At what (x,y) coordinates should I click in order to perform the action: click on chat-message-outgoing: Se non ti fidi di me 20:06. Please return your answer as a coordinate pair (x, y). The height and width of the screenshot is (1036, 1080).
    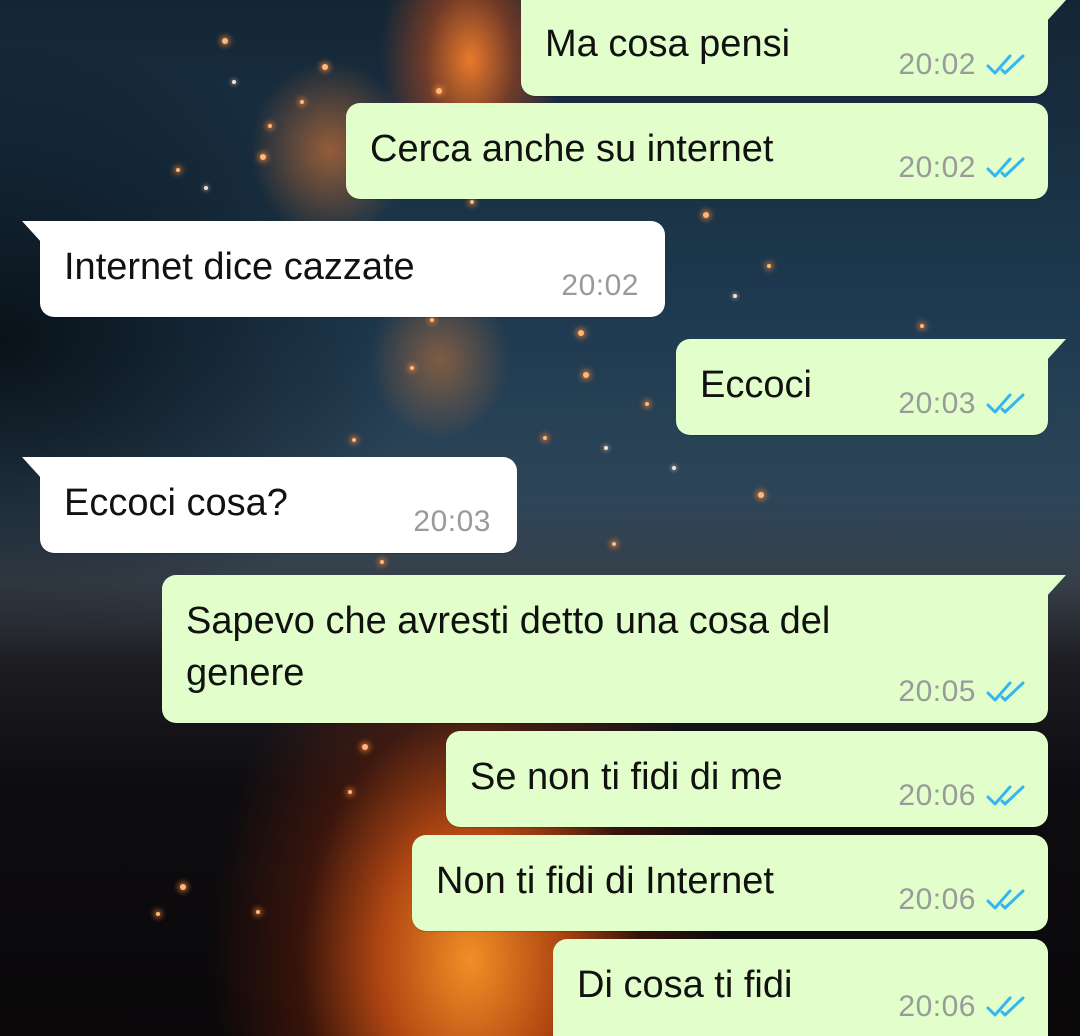
    Looking at the image, I should click on (747, 779).